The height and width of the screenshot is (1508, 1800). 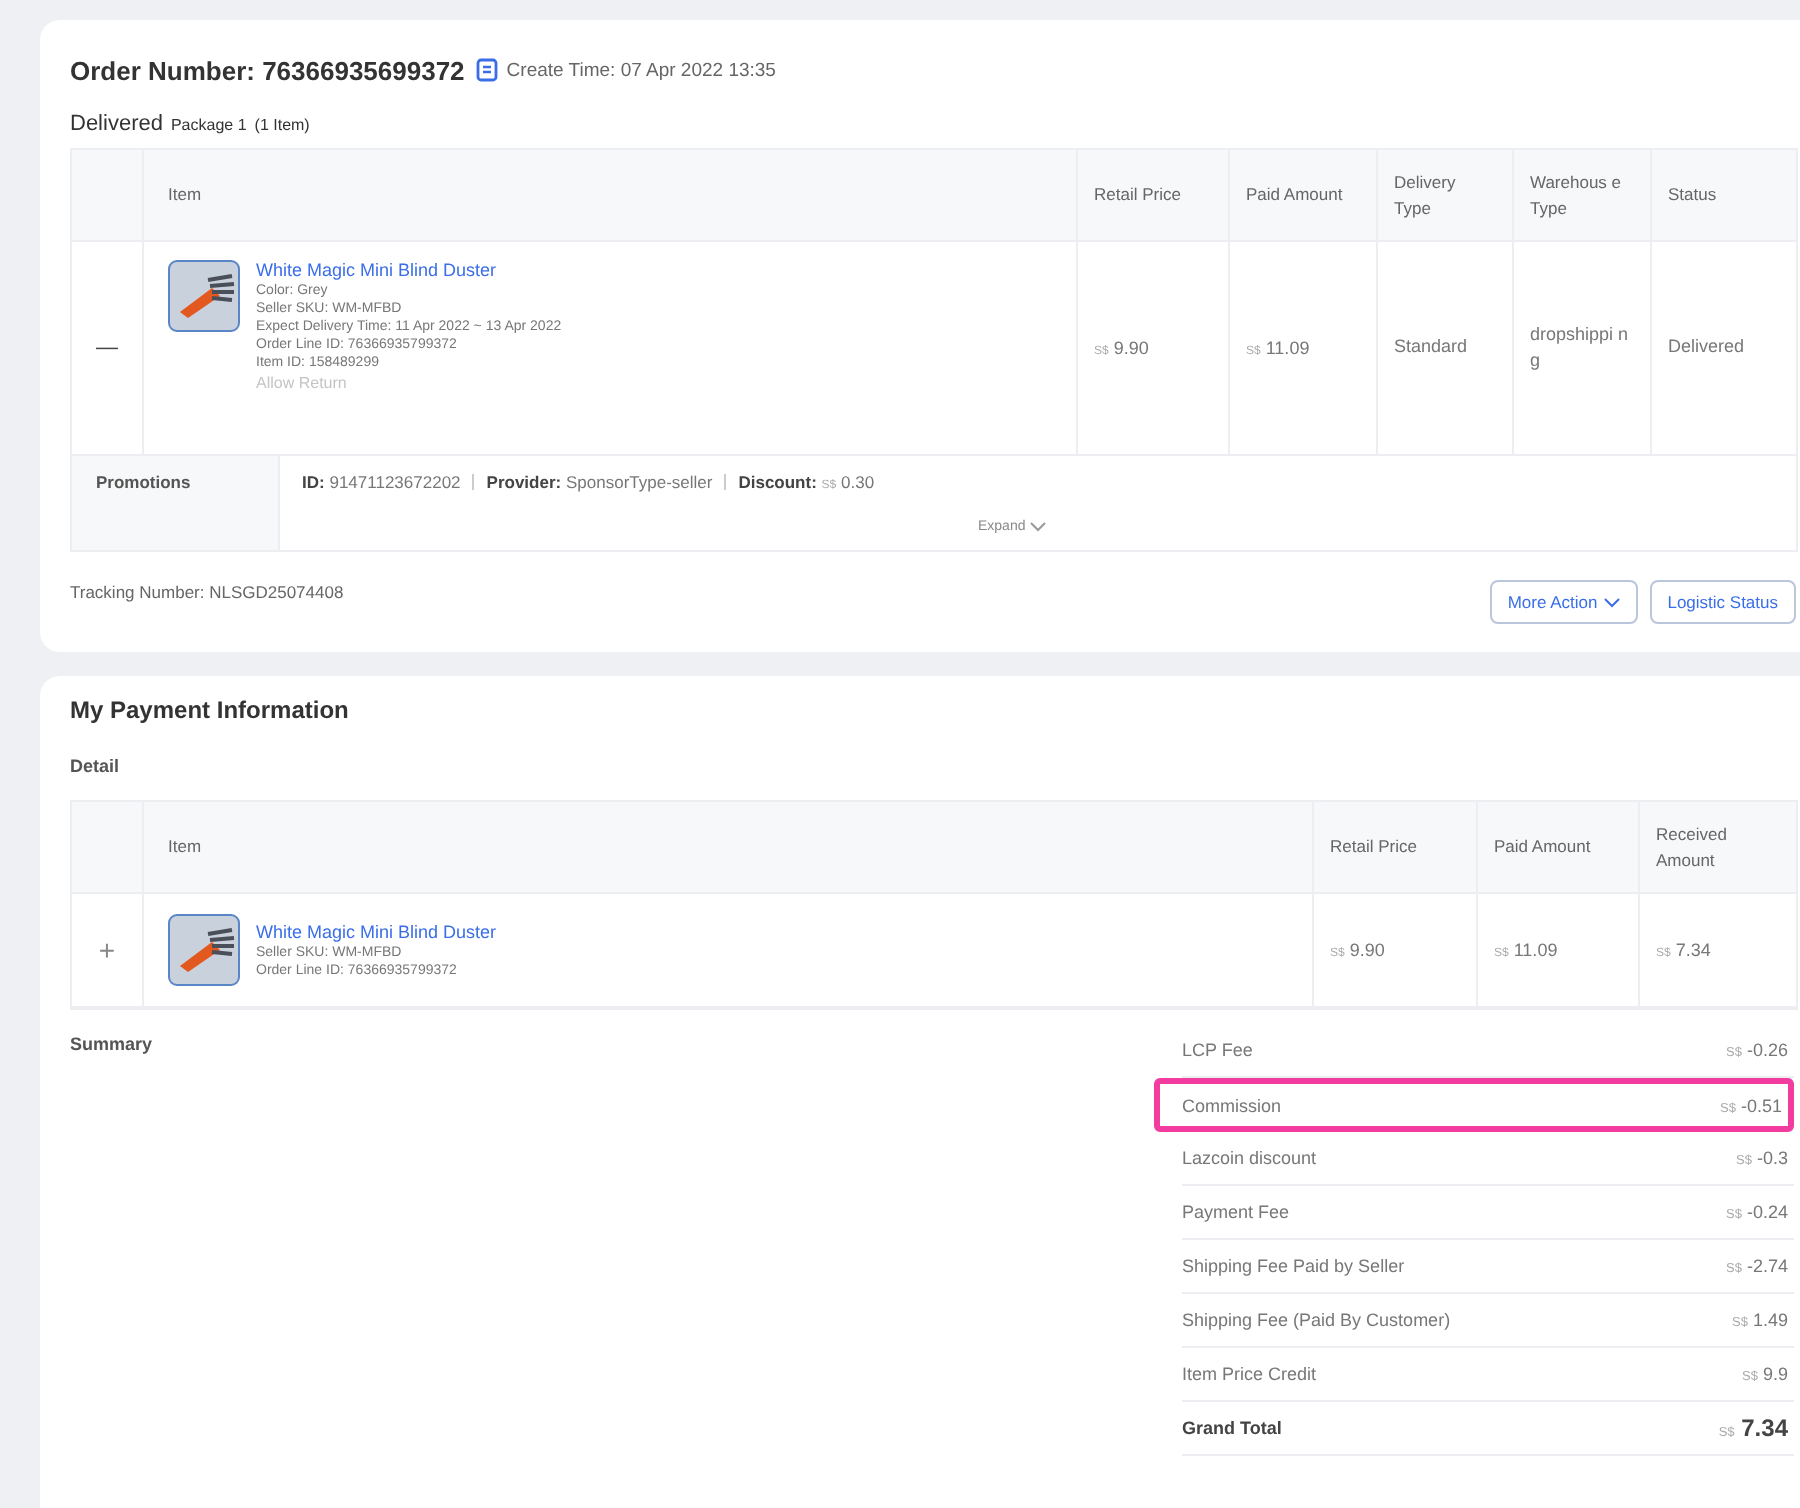 I want to click on column-header: Delivery Type, so click(x=1444, y=195).